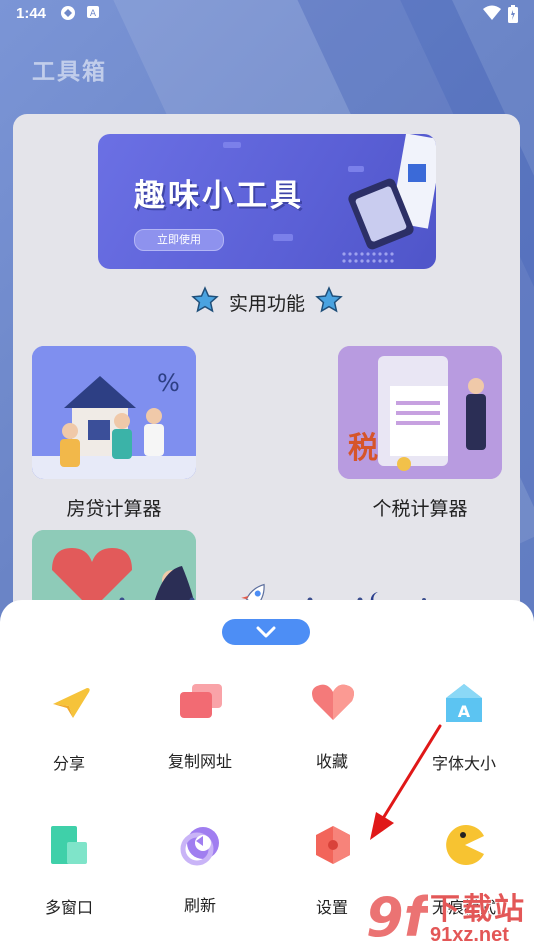 The image size is (534, 950). I want to click on app-notification-icon, so click(68, 15).